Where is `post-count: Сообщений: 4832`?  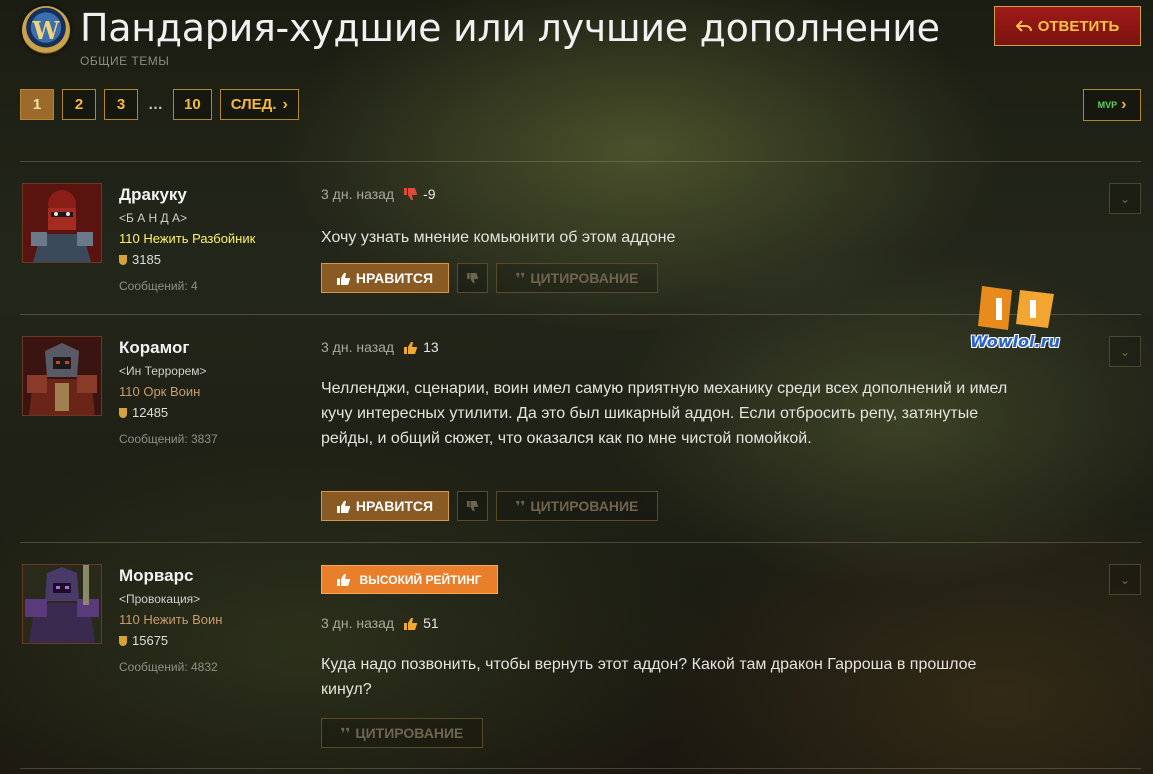
post-count: Сообщений: 4832 is located at coordinates (168, 667).